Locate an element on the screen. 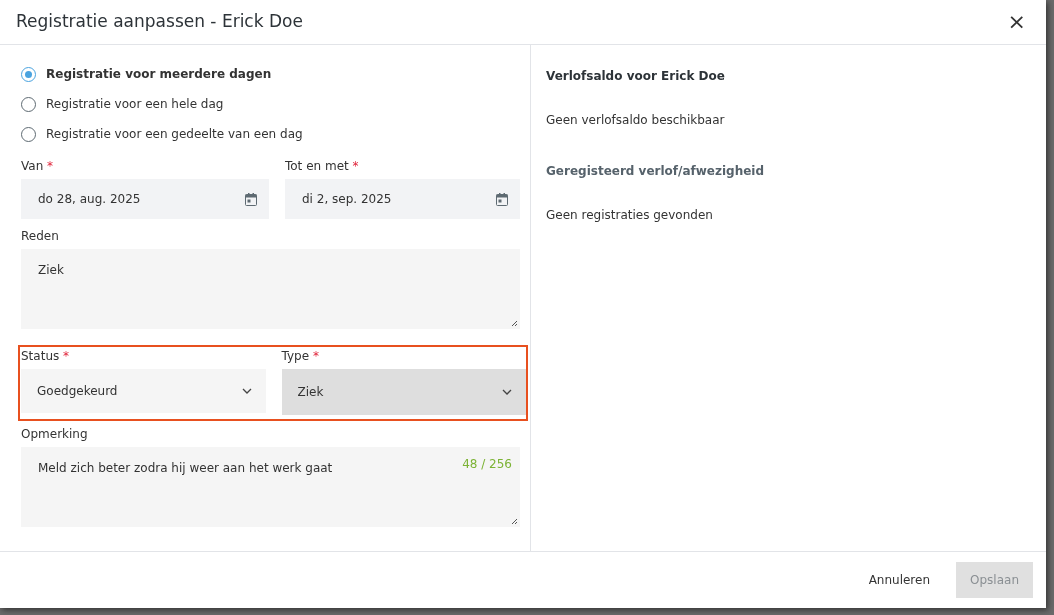  radio-option: Registratie voor een hele dag is located at coordinates (270, 104).